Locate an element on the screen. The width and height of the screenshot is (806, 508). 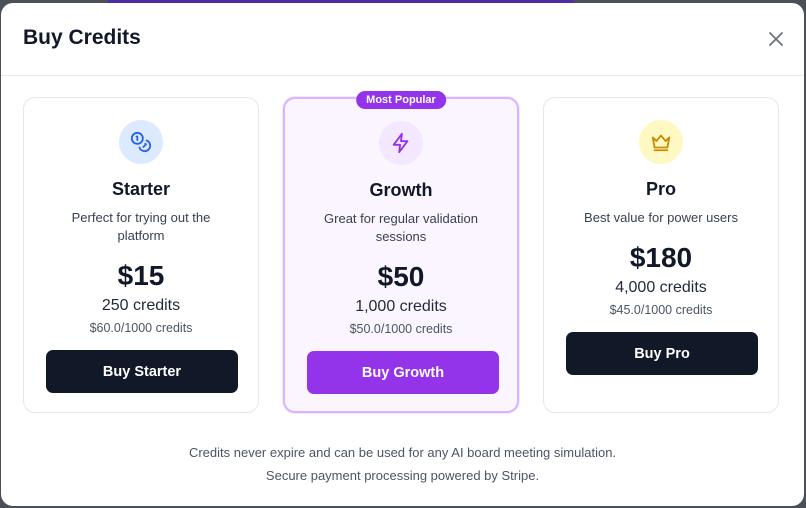
coins-icon is located at coordinates (141, 142).